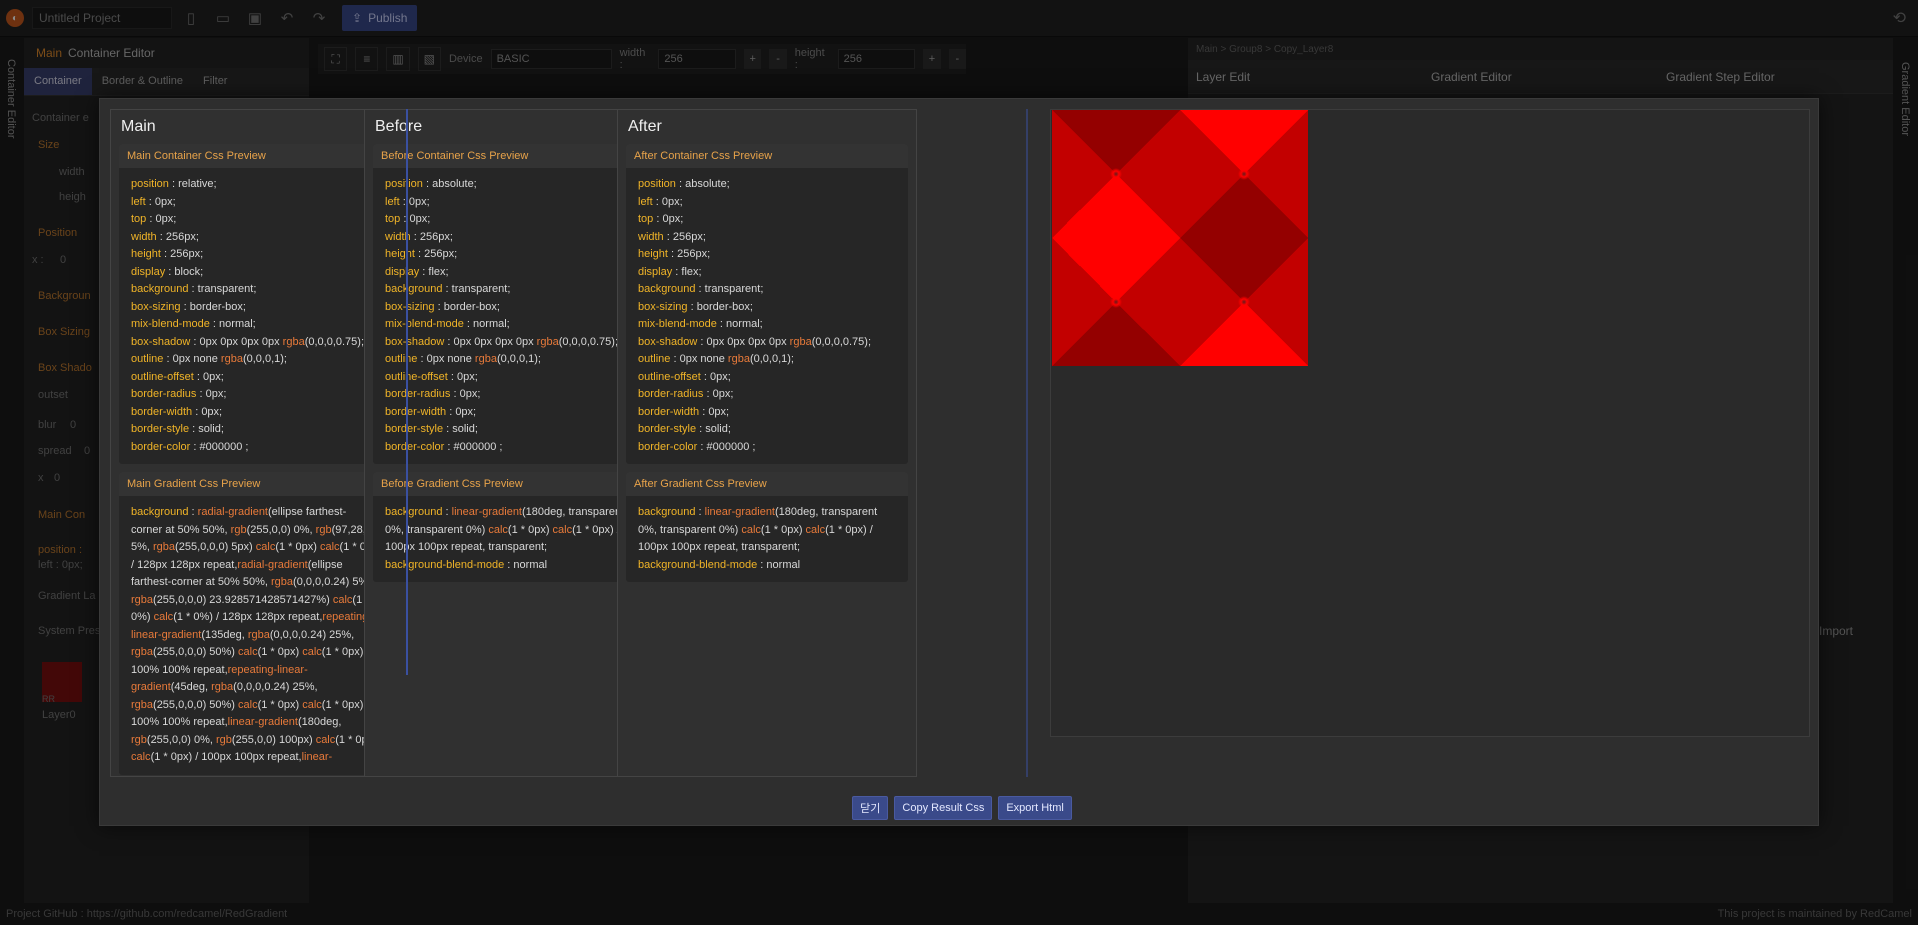  I want to click on css-property-line: top : 0px;, so click(408, 219).